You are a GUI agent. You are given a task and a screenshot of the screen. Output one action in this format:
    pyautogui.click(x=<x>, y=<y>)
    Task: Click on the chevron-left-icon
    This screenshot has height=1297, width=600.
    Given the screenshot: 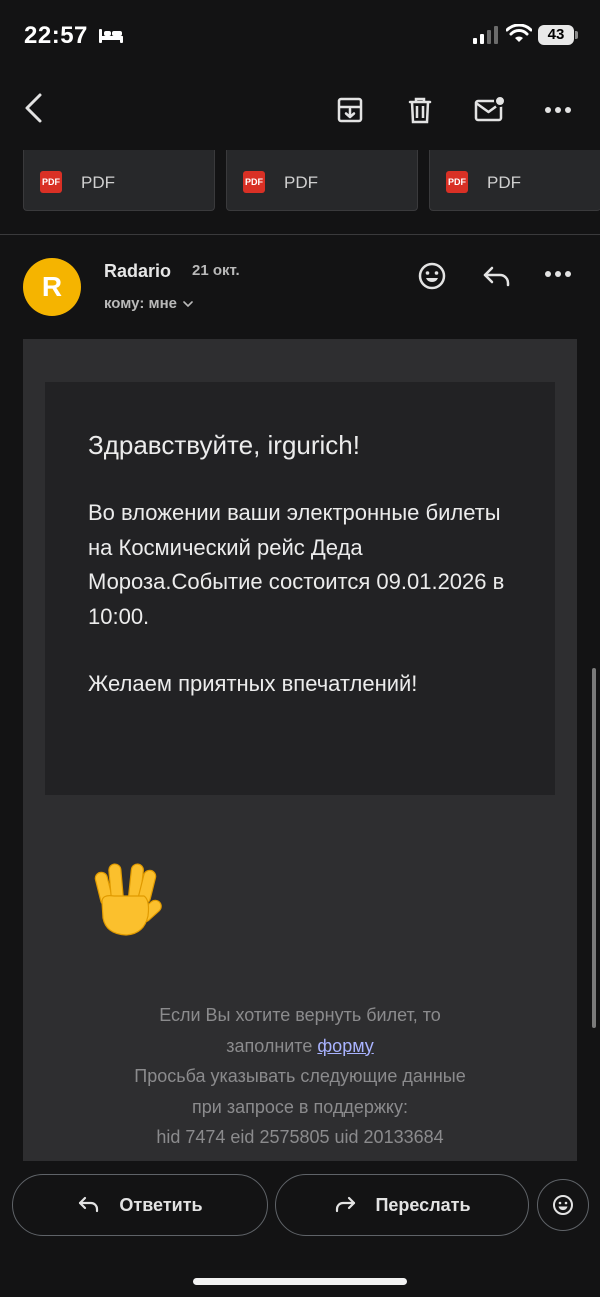 What is the action you would take?
    pyautogui.click(x=33, y=108)
    